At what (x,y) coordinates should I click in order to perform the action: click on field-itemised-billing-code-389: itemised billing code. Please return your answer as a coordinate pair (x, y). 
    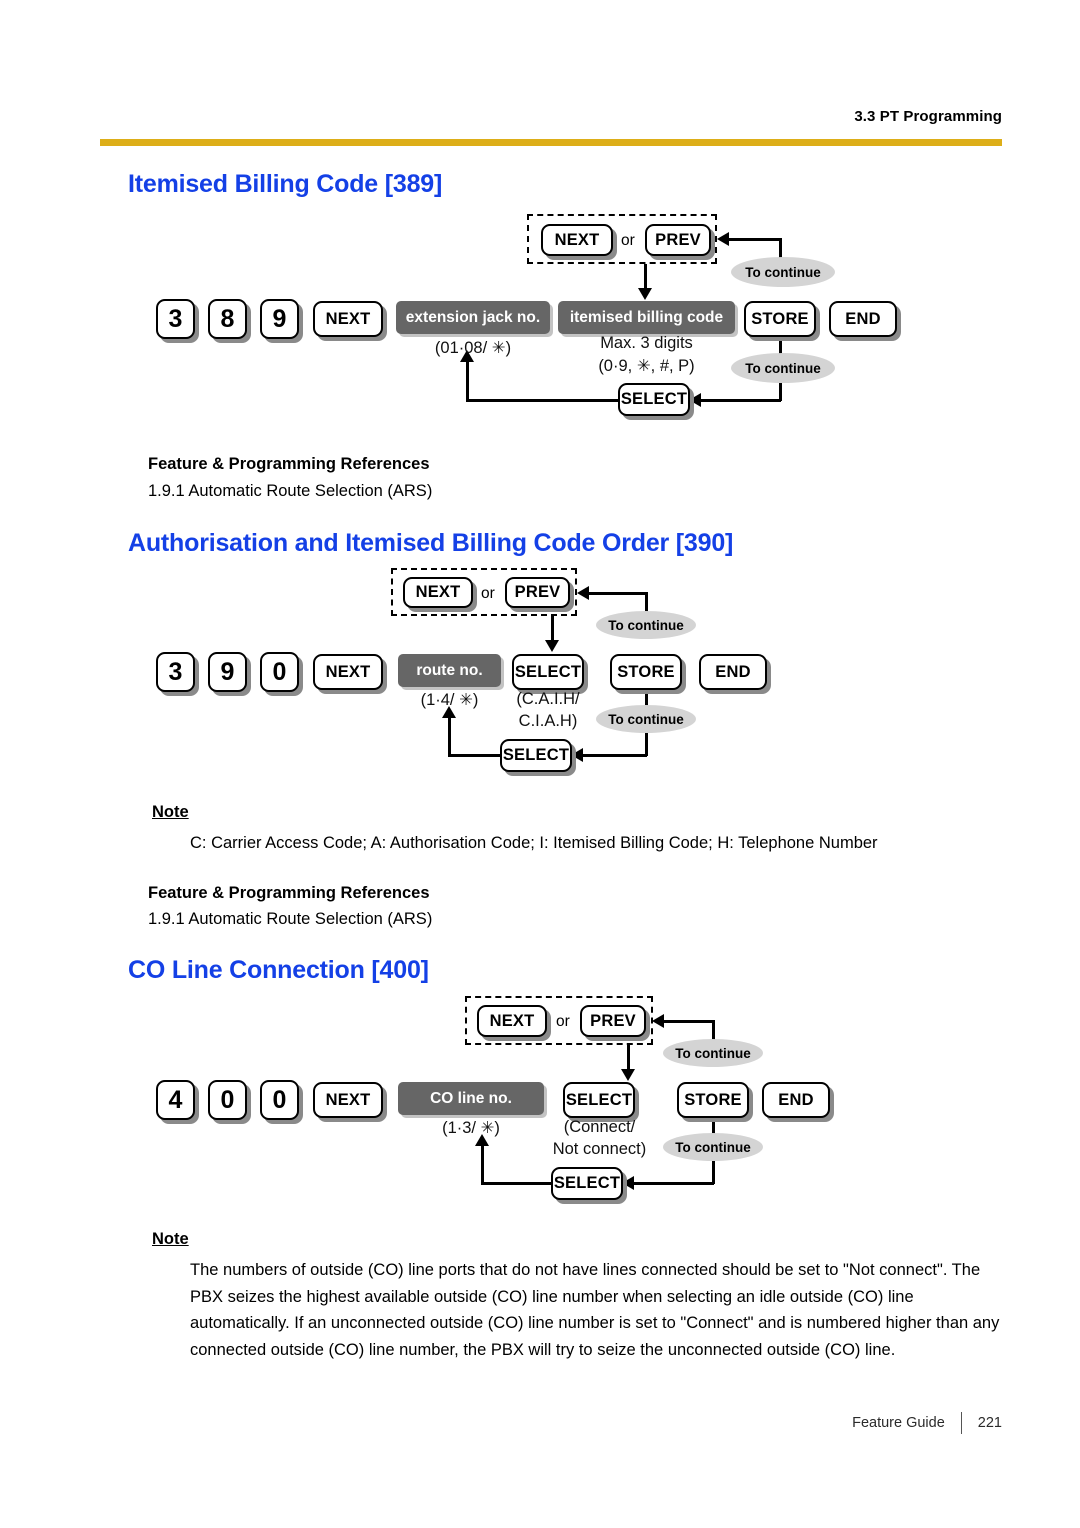
    Looking at the image, I should click on (646, 317).